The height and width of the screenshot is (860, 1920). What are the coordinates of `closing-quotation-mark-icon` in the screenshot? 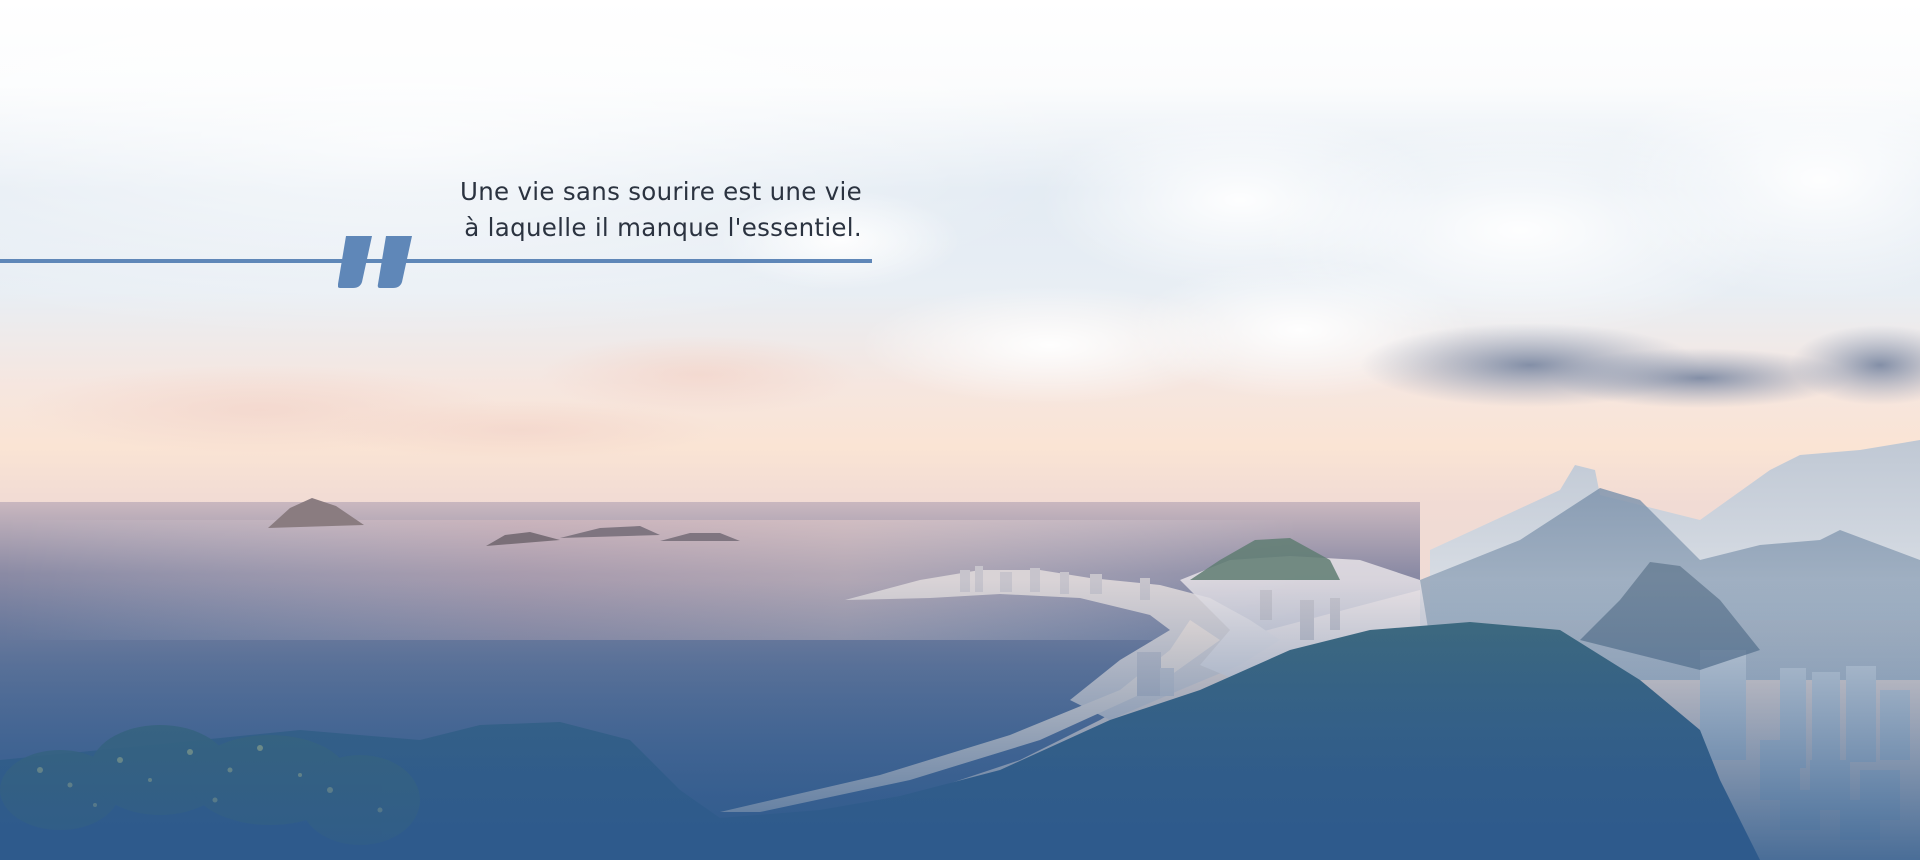 It's located at (375, 262).